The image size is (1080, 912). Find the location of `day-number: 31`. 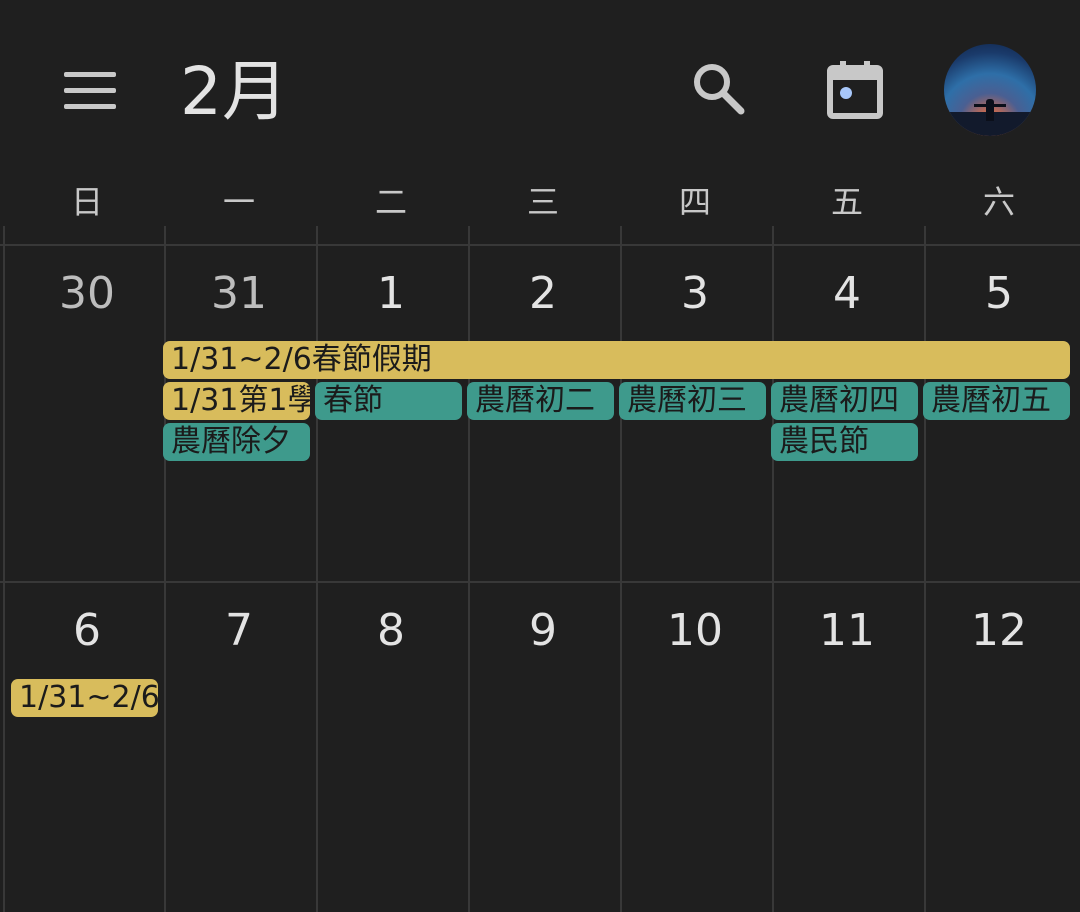

day-number: 31 is located at coordinates (239, 294).